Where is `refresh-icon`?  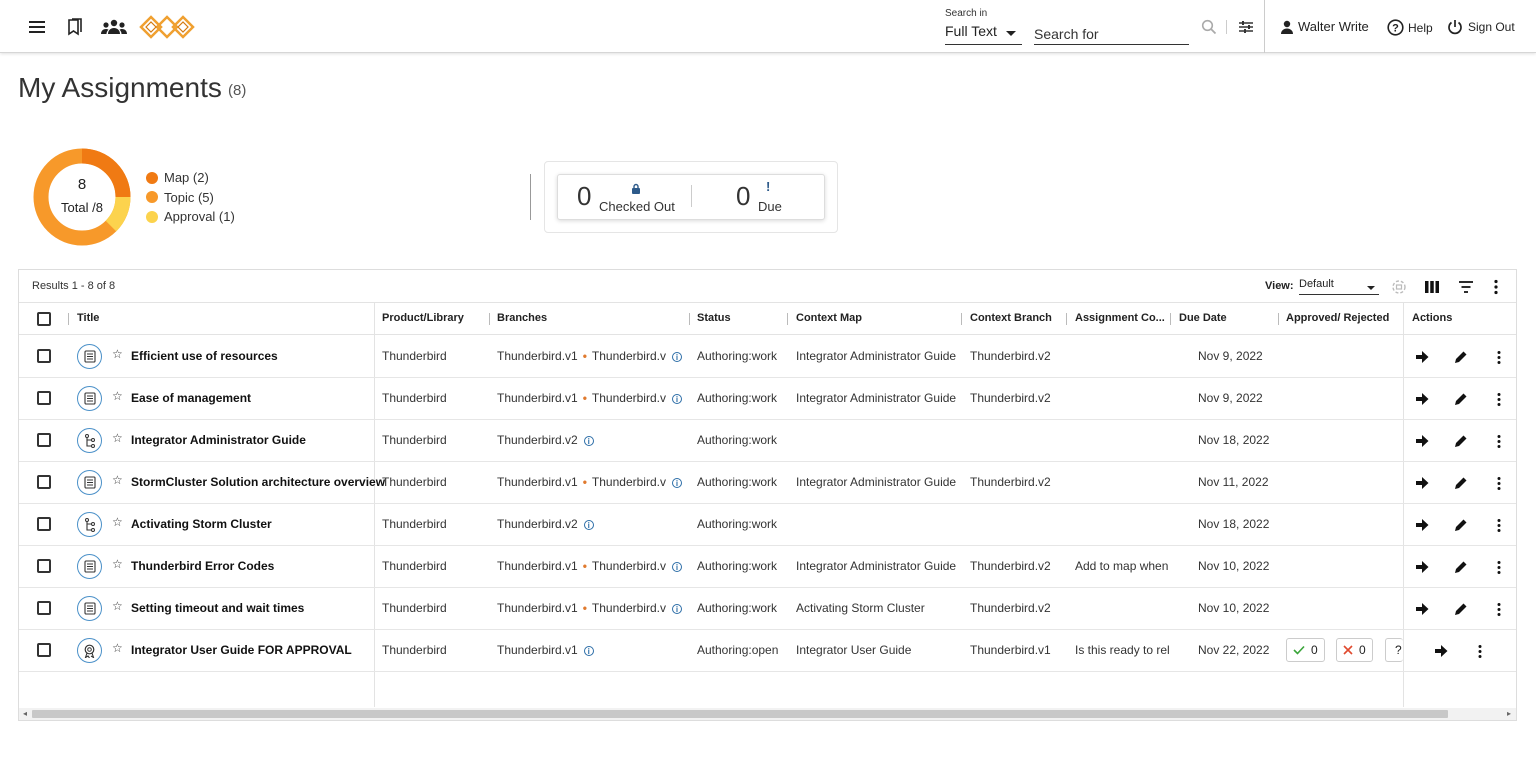
refresh-icon is located at coordinates (1399, 289).